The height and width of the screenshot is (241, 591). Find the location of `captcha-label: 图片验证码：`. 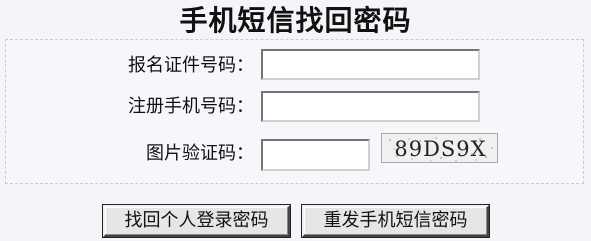

captcha-label: 图片验证码： is located at coordinates (200, 153).